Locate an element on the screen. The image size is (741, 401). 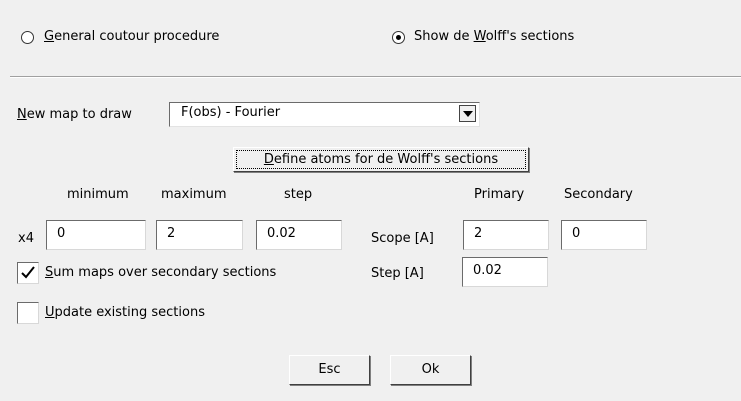
esc-button: Esc is located at coordinates (329, 370).